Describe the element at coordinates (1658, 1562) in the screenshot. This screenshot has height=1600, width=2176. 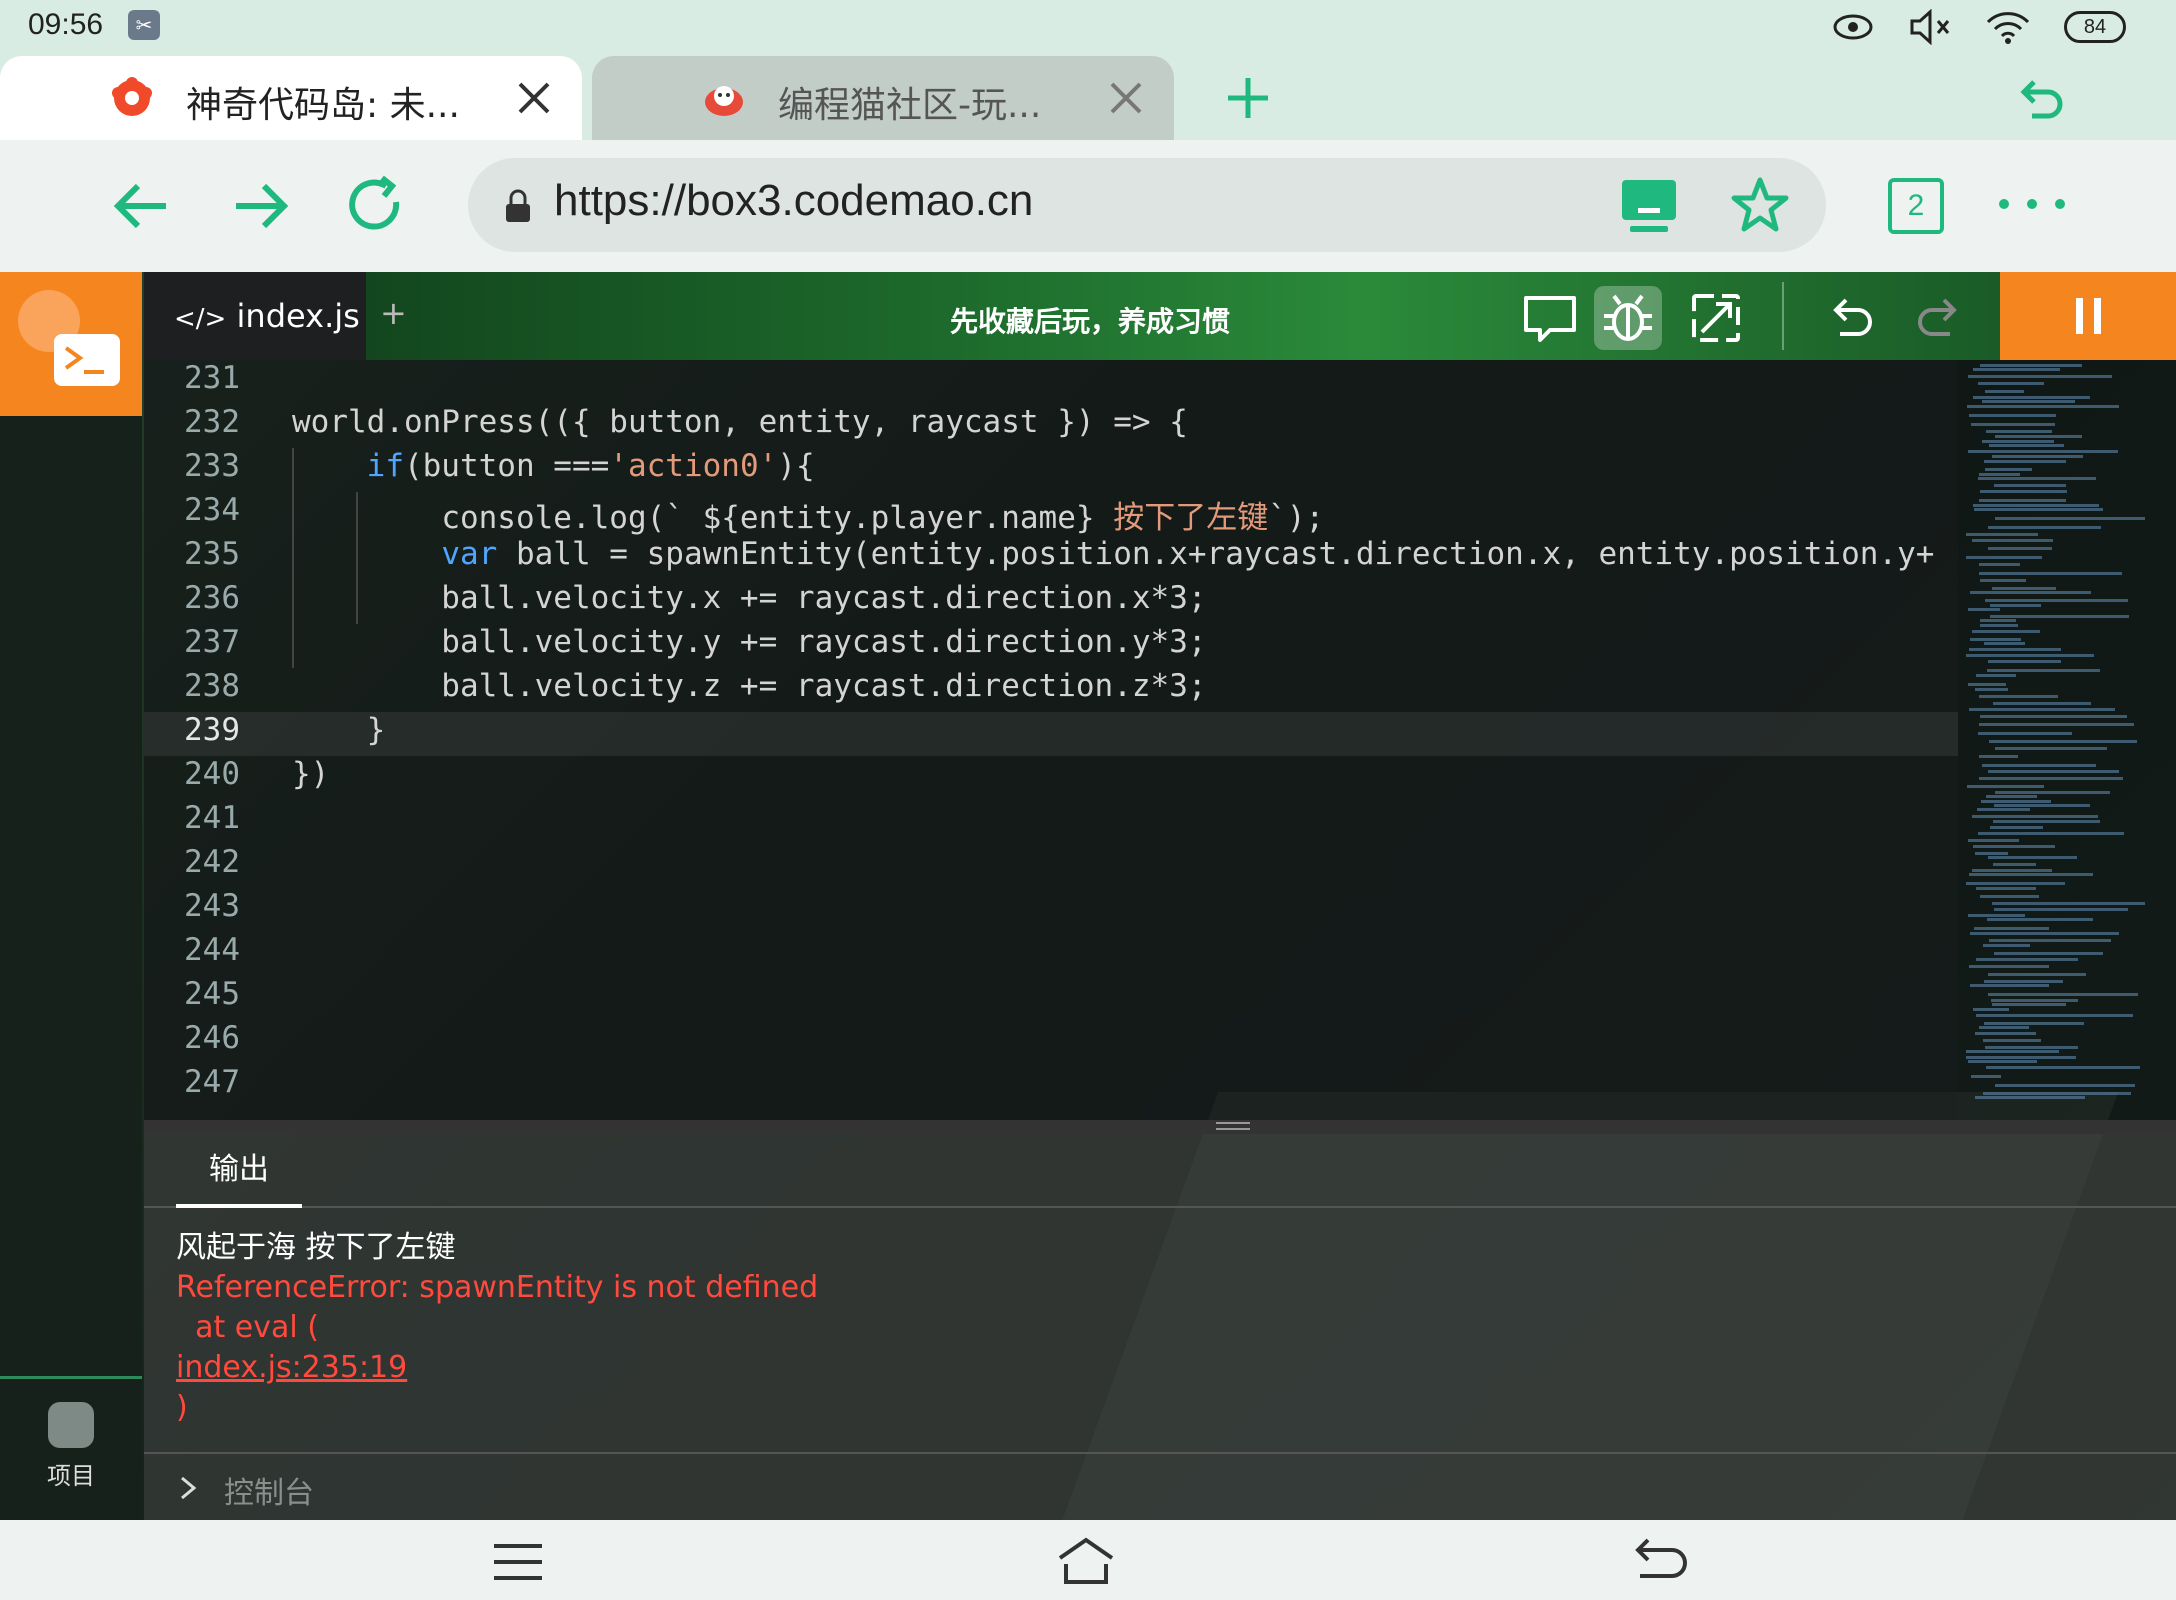
I see `back-icon` at that location.